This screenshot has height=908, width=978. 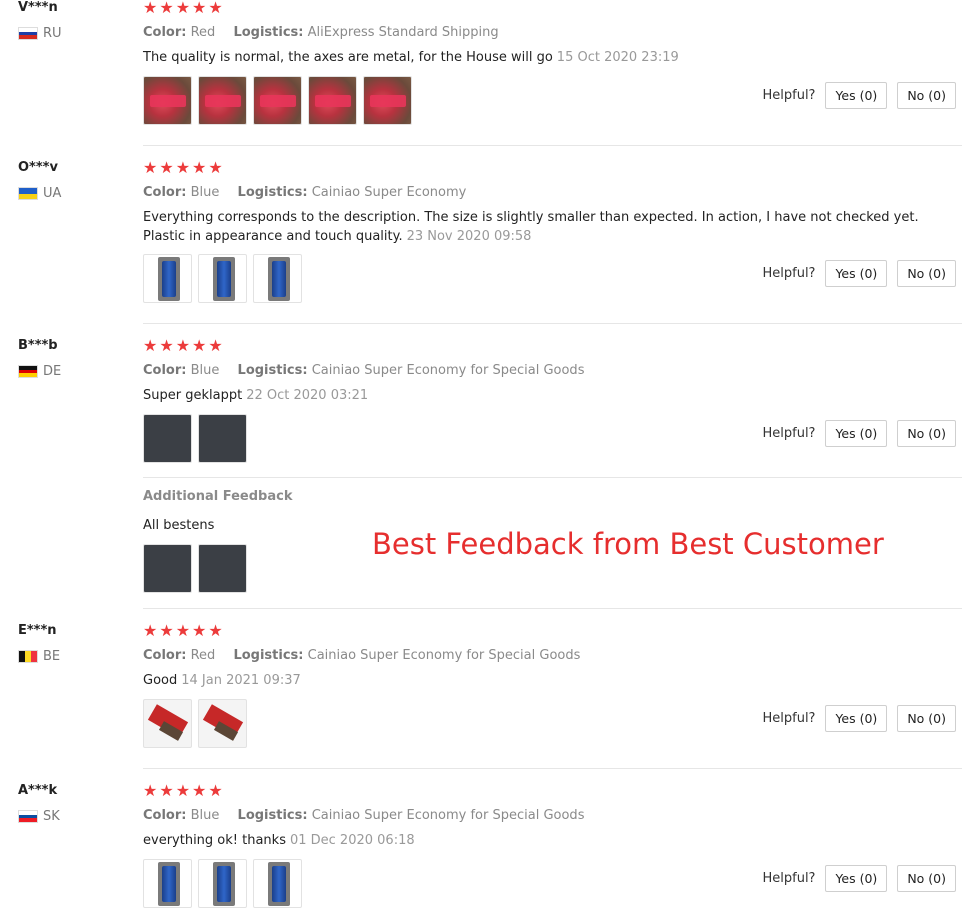 I want to click on review-date: 22 Oct 2020 03:21, so click(x=307, y=395).